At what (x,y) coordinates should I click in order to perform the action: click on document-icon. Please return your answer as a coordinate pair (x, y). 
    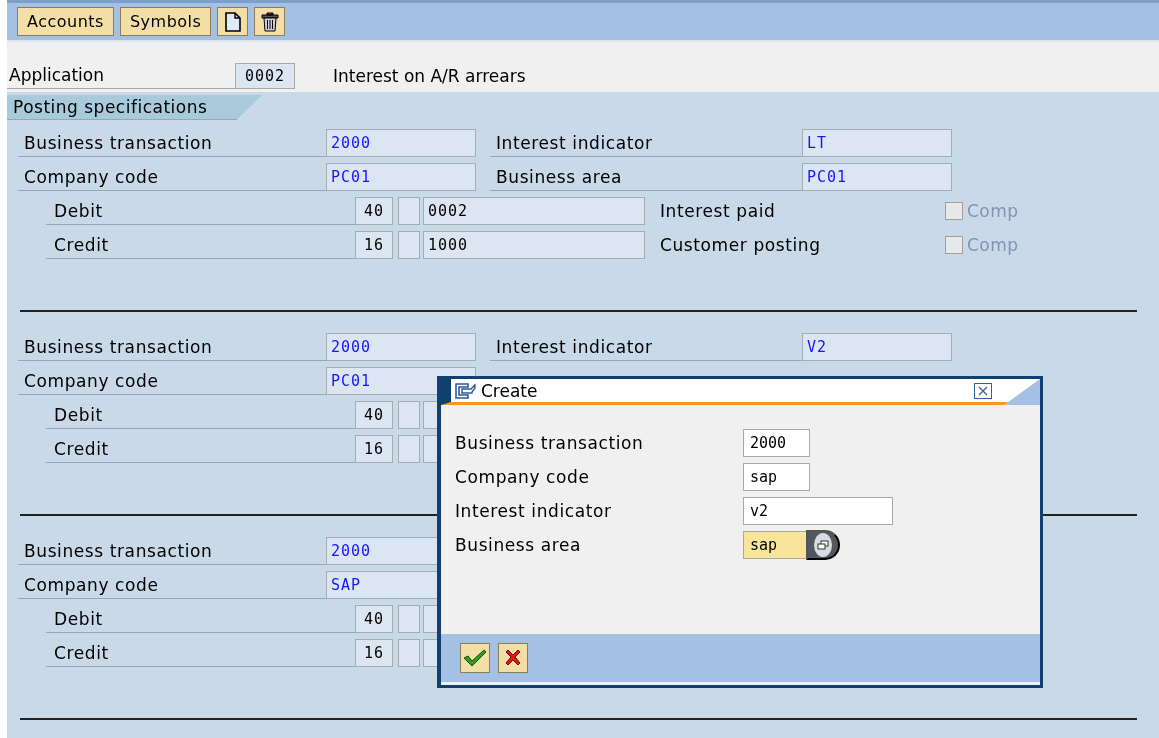
    Looking at the image, I should click on (232, 21).